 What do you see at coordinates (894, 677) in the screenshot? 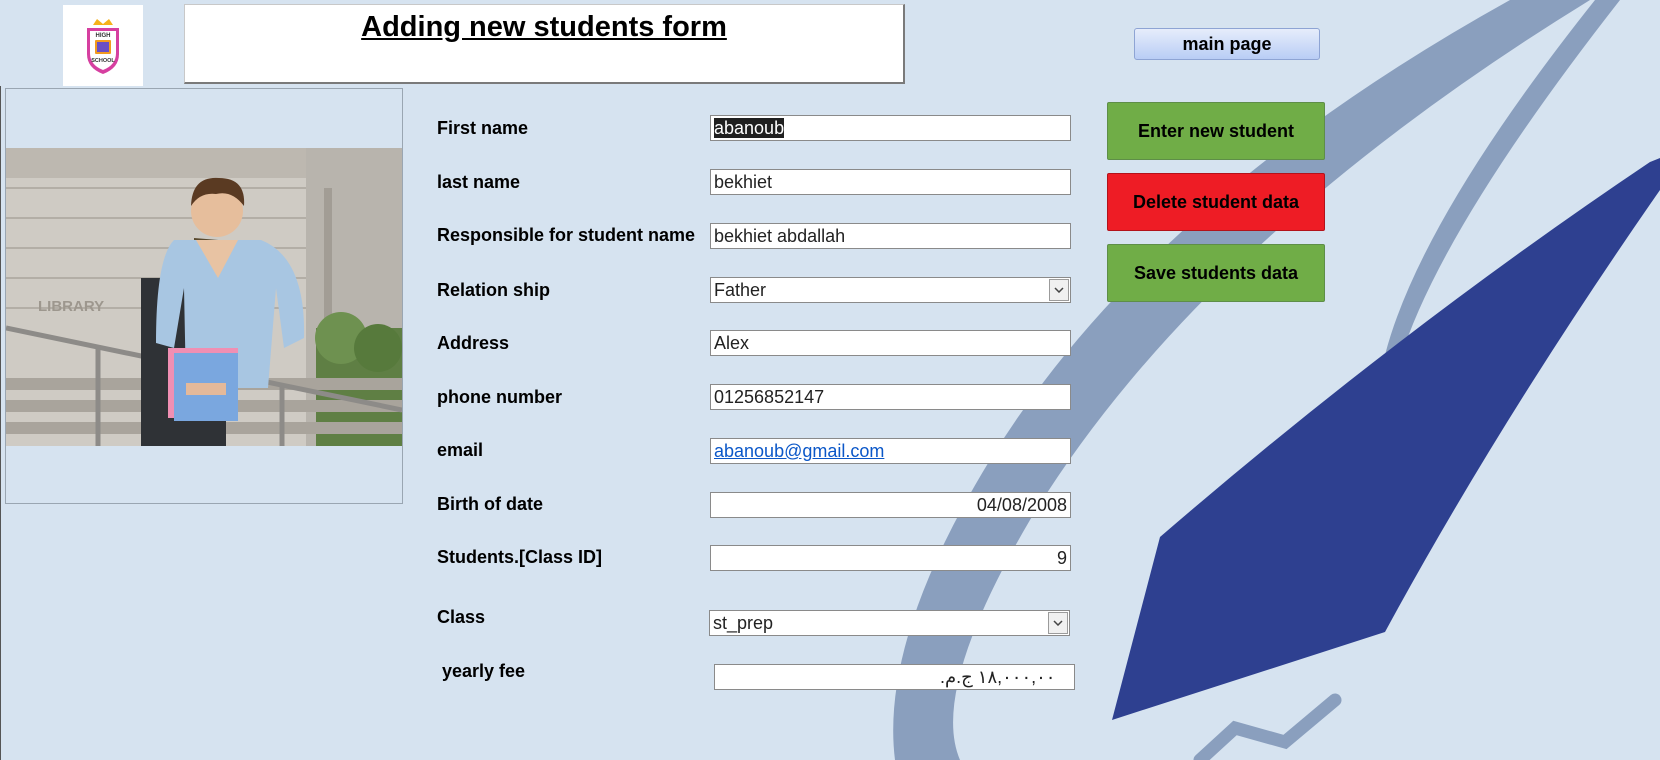
I see `yearly-fee-field: ١٨,٠٠٠,٠٠ ج.م.` at bounding box center [894, 677].